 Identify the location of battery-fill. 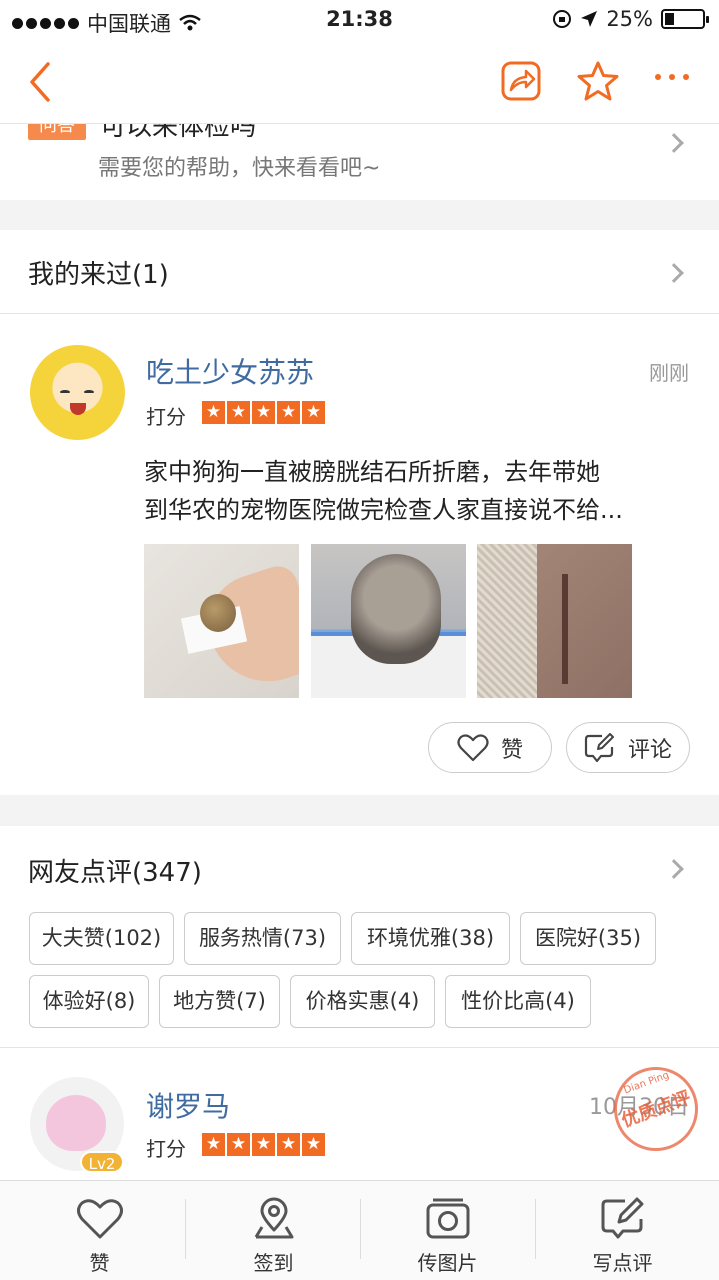
(669, 19).